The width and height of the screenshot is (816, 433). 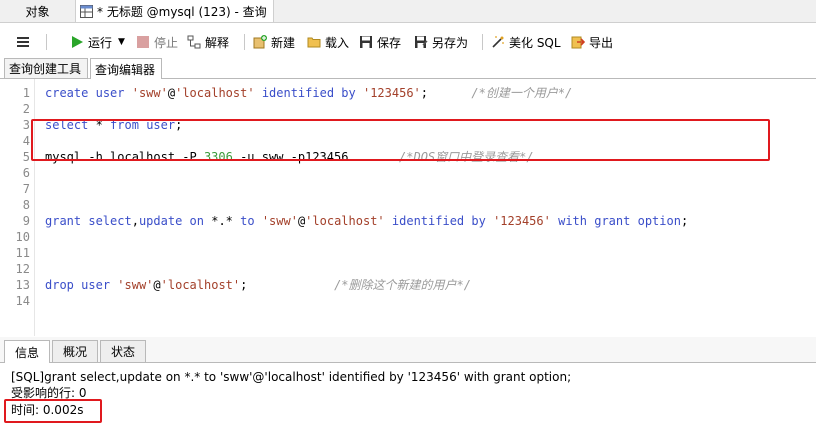 What do you see at coordinates (53, 411) in the screenshot?
I see `time-highlight-annotation-box` at bounding box center [53, 411].